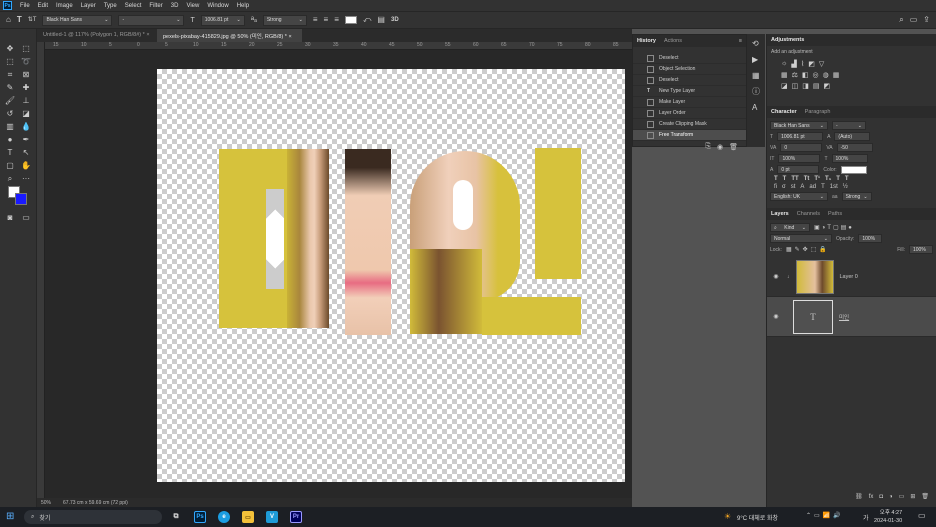 The height and width of the screenshot is (527, 936). What do you see at coordinates (151, 20) in the screenshot?
I see `font-style-select: - ⌄` at bounding box center [151, 20].